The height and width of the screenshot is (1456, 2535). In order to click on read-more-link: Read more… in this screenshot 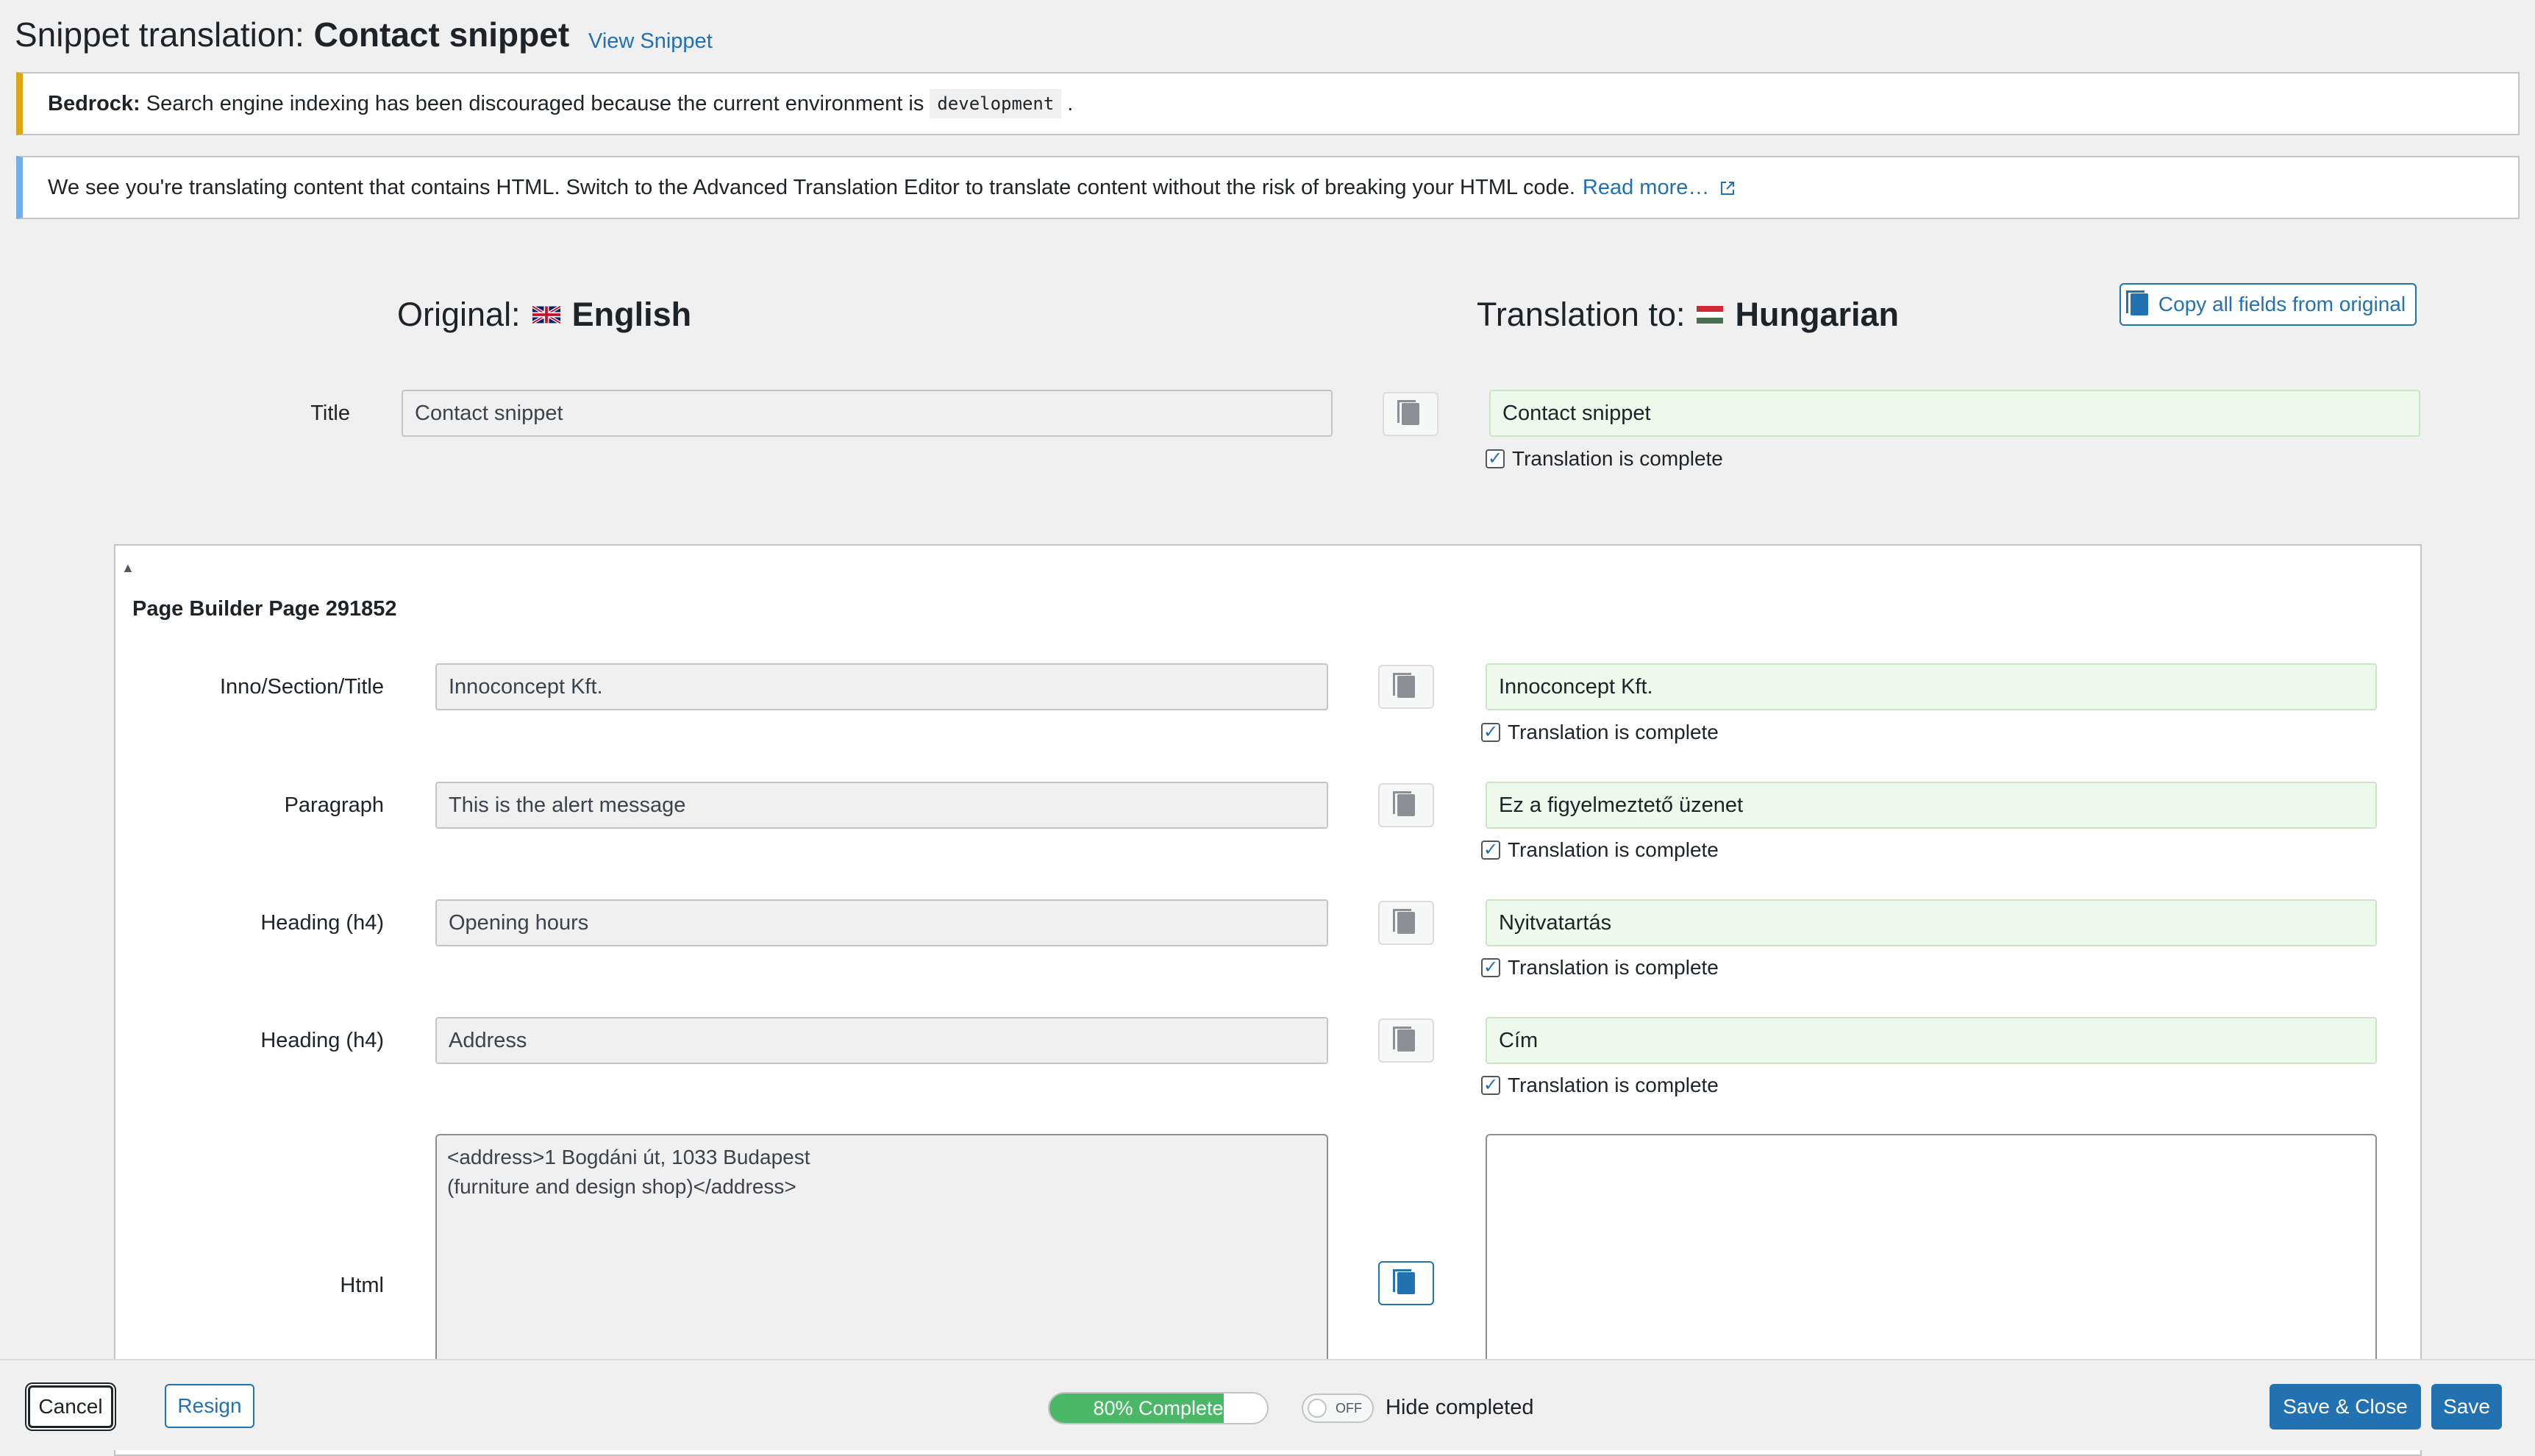, I will do `click(1660, 188)`.